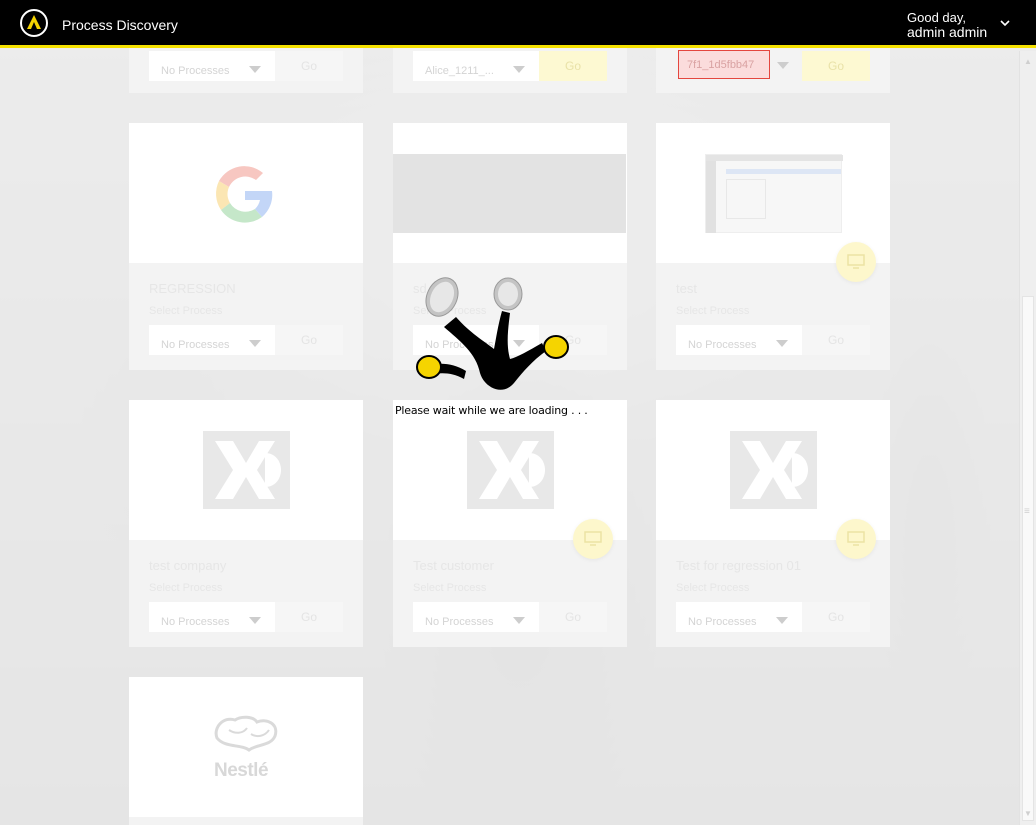  I want to click on user-menu: Good day, admin admin, so click(947, 25).